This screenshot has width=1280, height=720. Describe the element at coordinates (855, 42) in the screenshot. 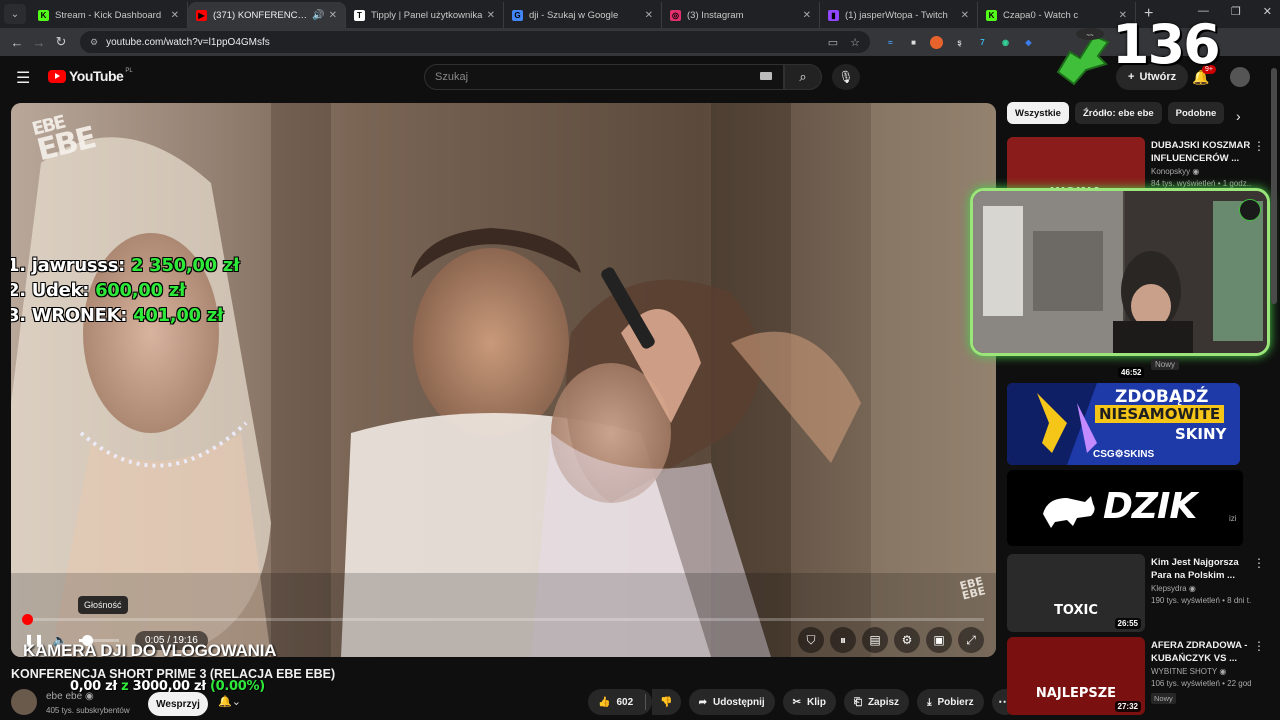

I see `bookmark-star-icon: ☆` at that location.